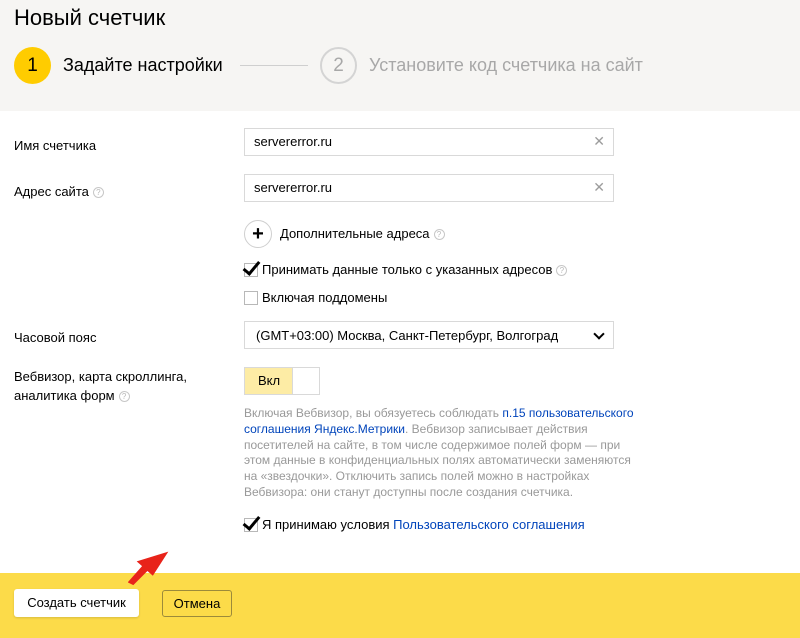 Image resolution: width=800 pixels, height=638 pixels. I want to click on chevron-down-icon, so click(599, 334).